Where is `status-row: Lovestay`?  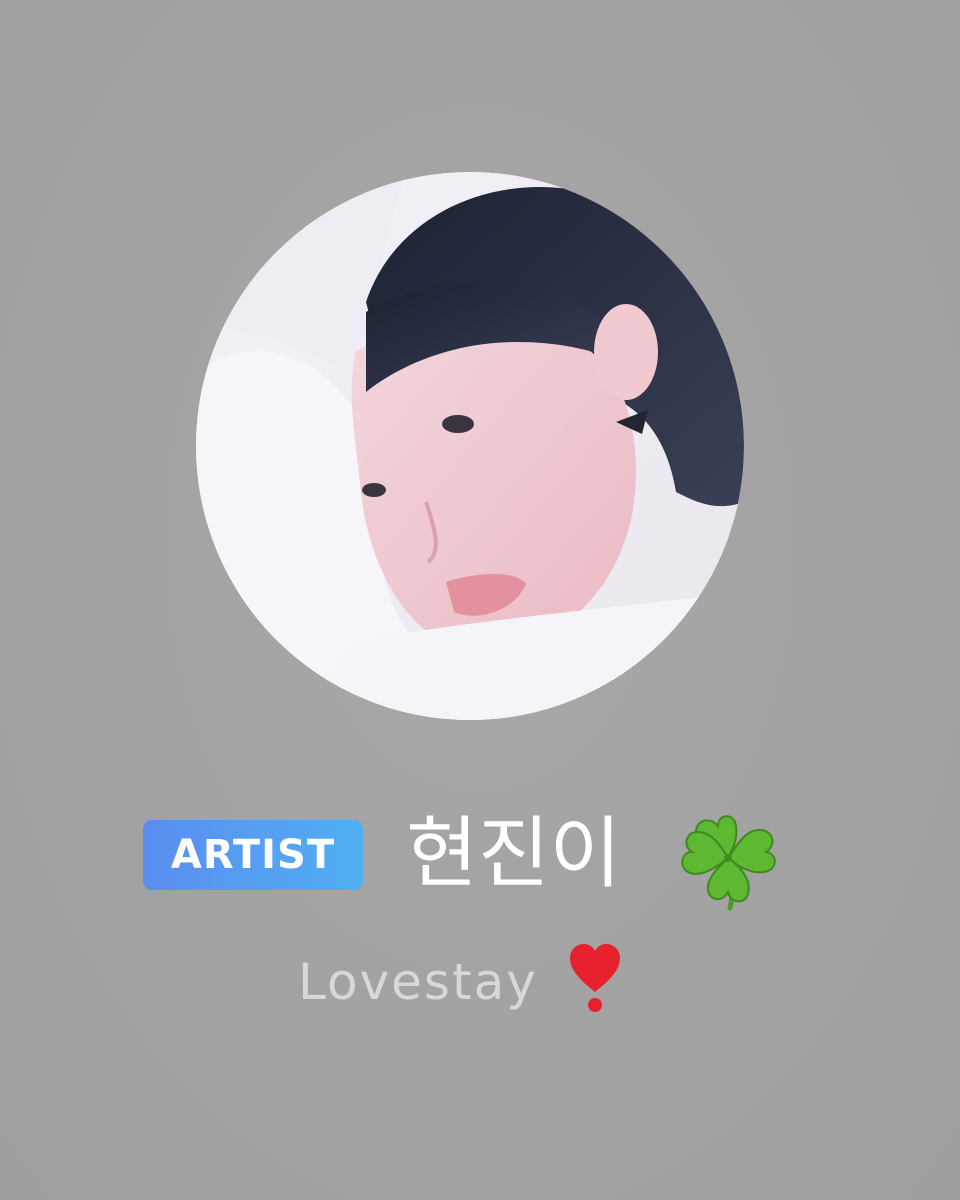 status-row: Lovestay is located at coordinates (480, 980).